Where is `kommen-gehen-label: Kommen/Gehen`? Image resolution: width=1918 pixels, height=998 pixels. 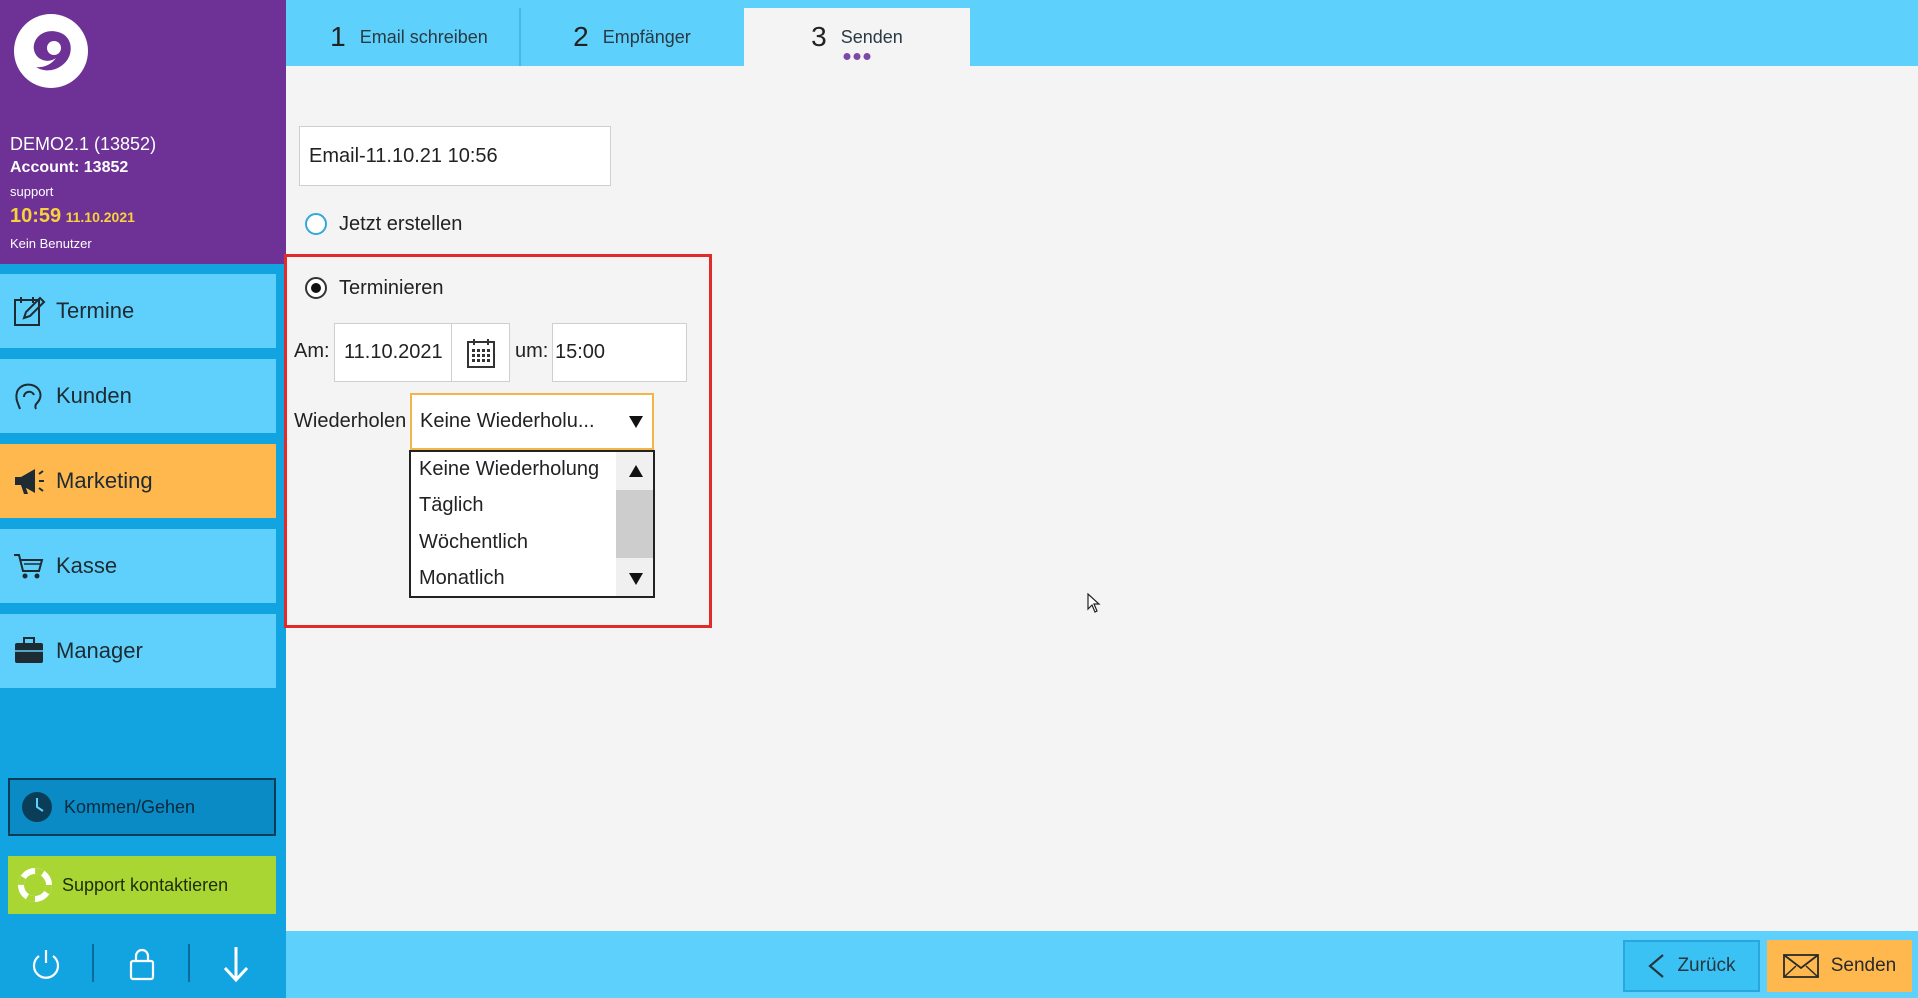
kommen-gehen-label: Kommen/Gehen is located at coordinates (130, 806).